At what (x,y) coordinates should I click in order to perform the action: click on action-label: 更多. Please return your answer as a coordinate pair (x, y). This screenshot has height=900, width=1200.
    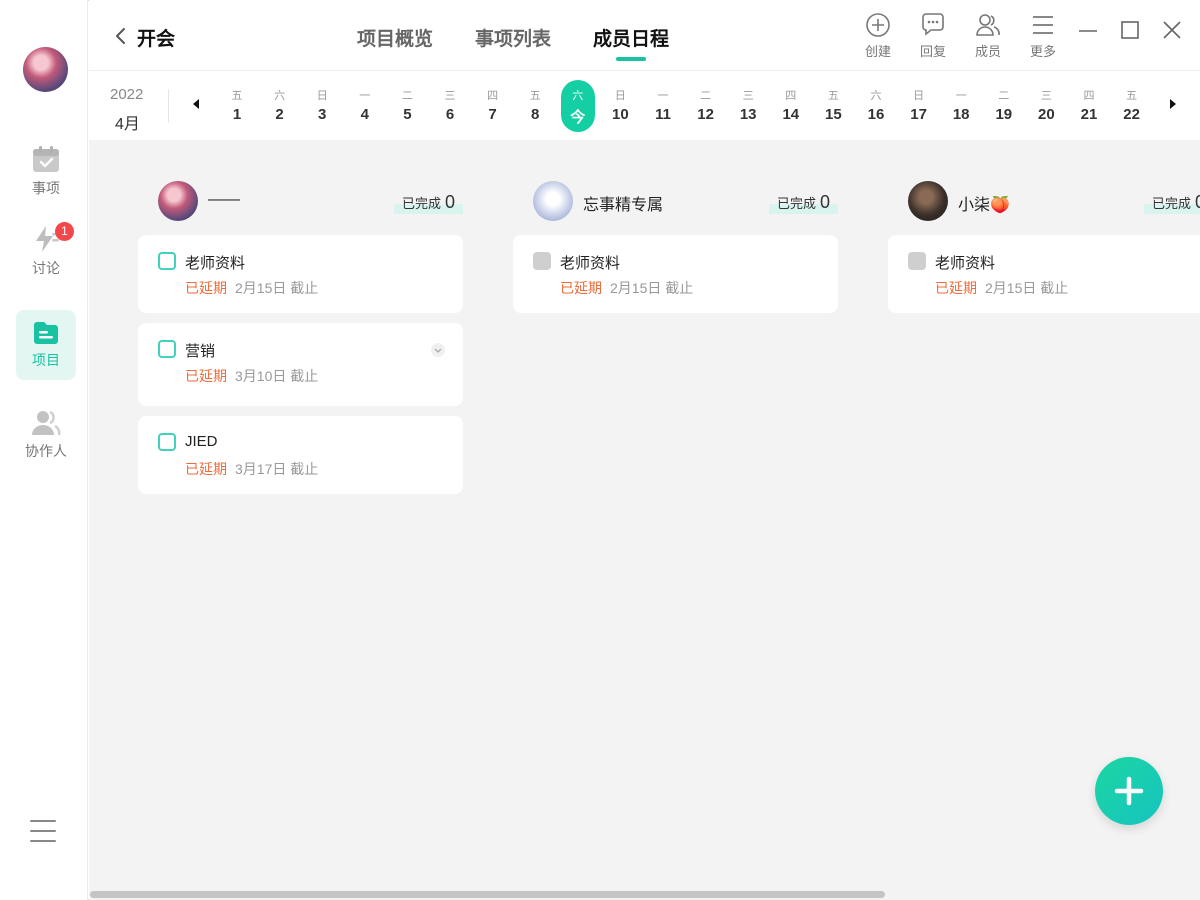
    Looking at the image, I should click on (1042, 51).